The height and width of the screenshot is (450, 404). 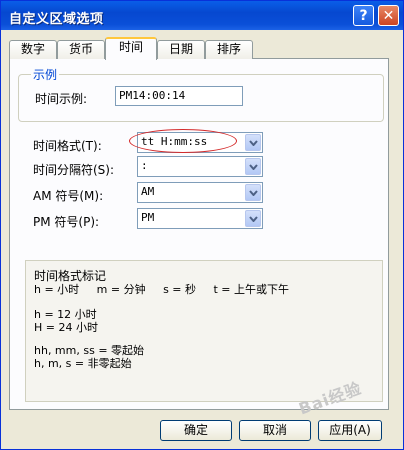 I want to click on tab-number: 数字, so click(x=33, y=49).